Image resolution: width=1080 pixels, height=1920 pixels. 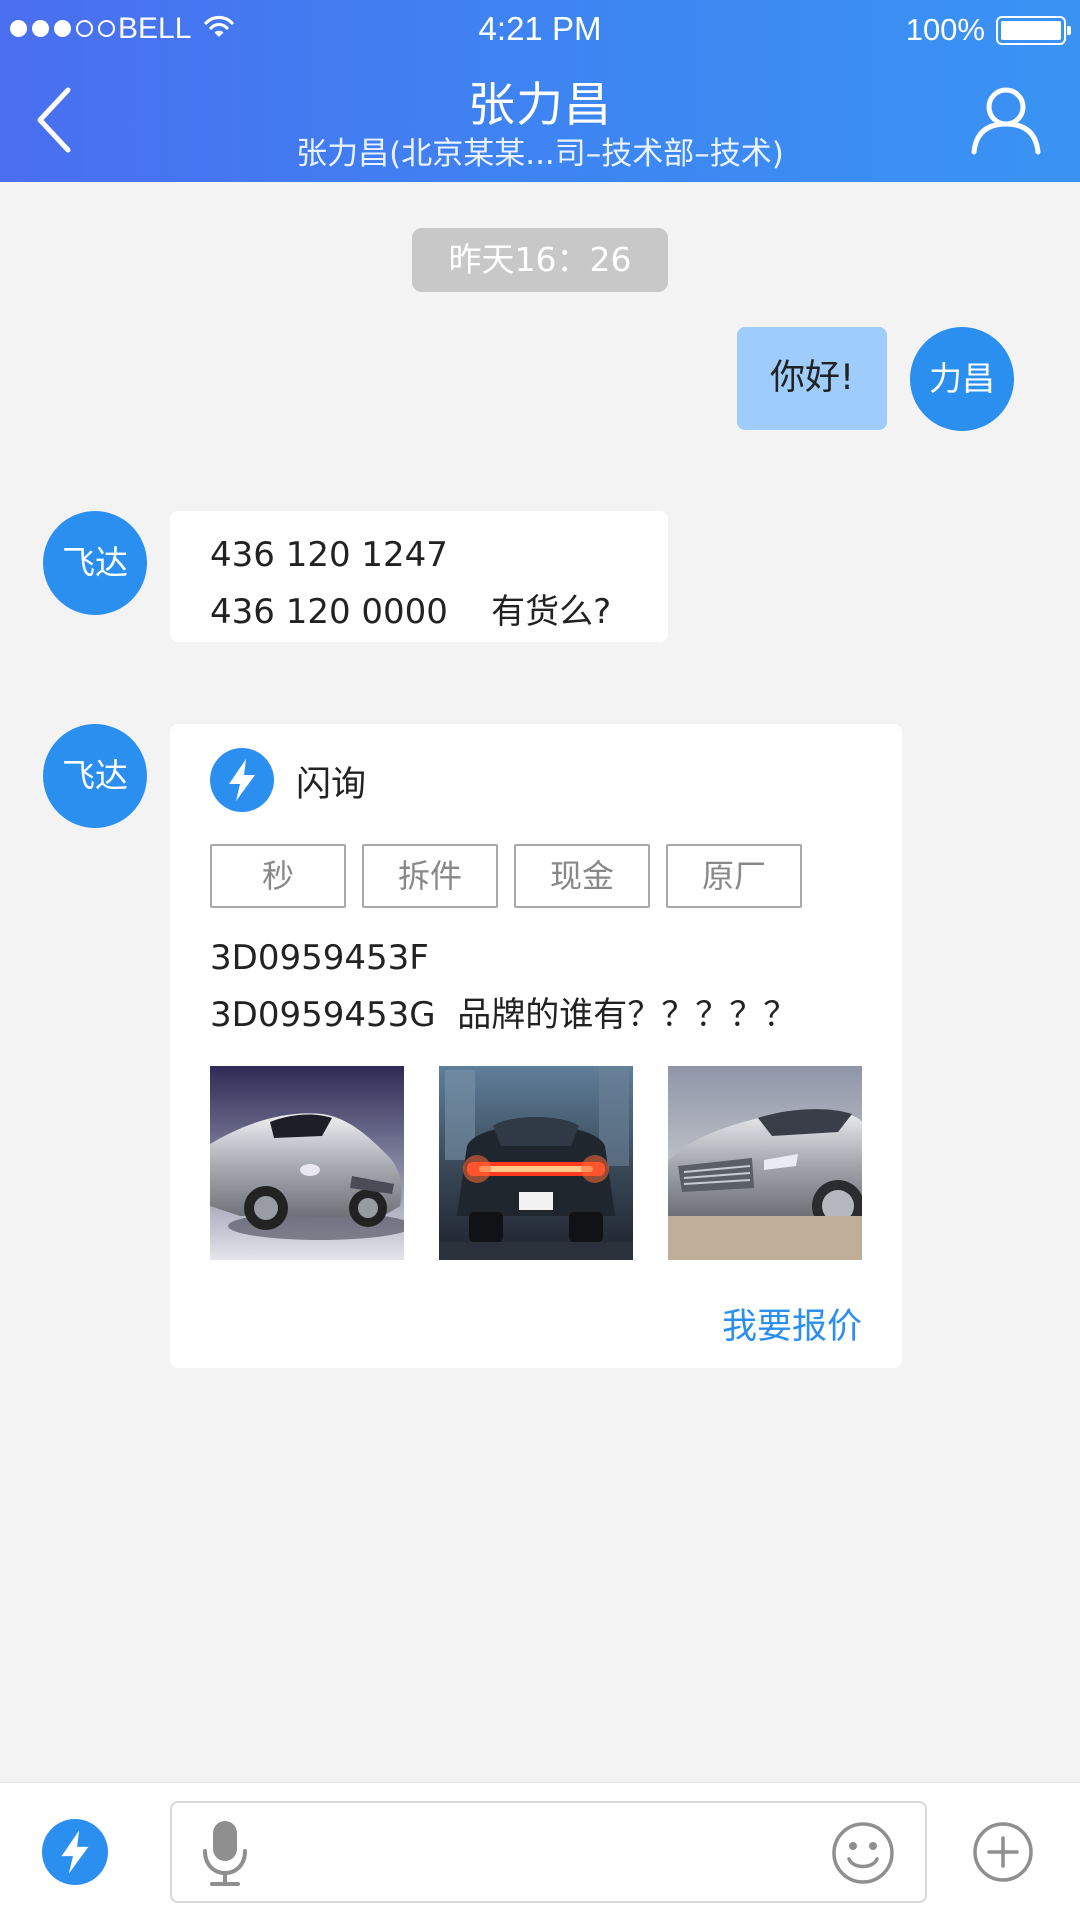 What do you see at coordinates (319, 958) in the screenshot?
I see `part-number-line: 3D0959453F` at bounding box center [319, 958].